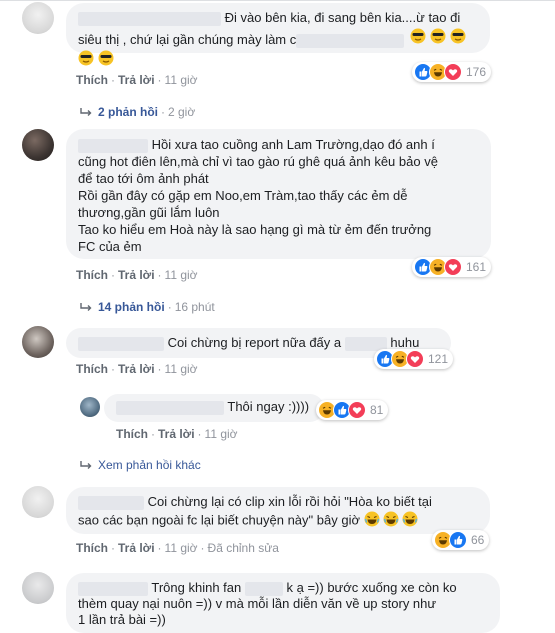  I want to click on replies-count-label: 14 phản hồi, so click(131, 307).